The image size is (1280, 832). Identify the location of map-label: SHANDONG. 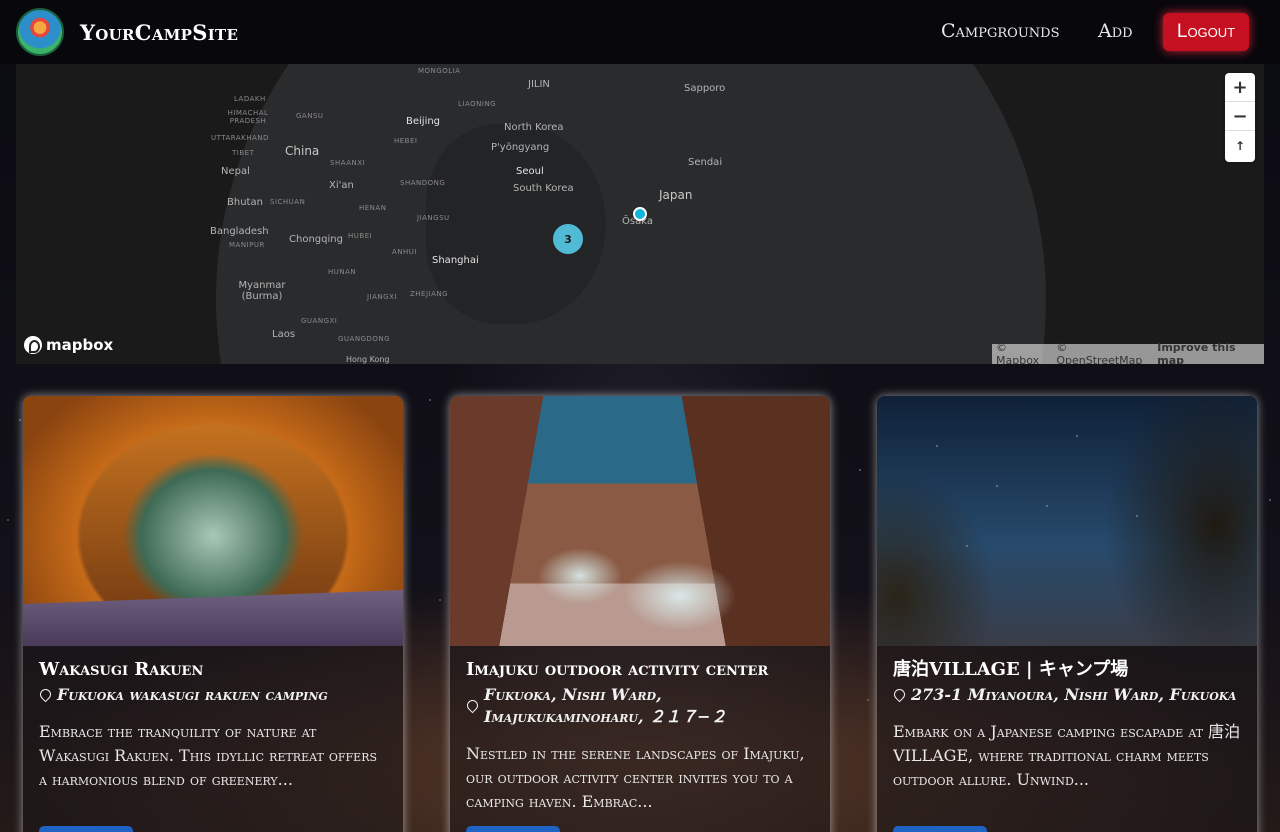
(423, 183).